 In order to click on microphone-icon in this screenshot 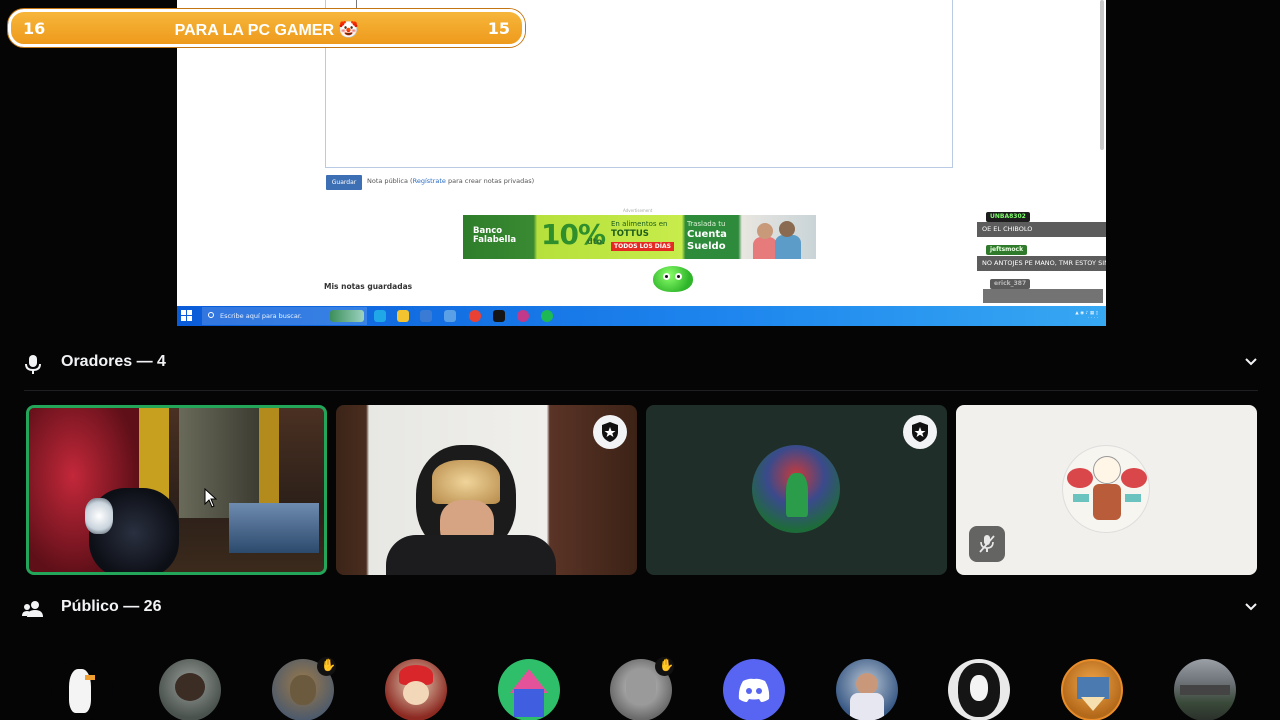, I will do `click(33, 364)`.